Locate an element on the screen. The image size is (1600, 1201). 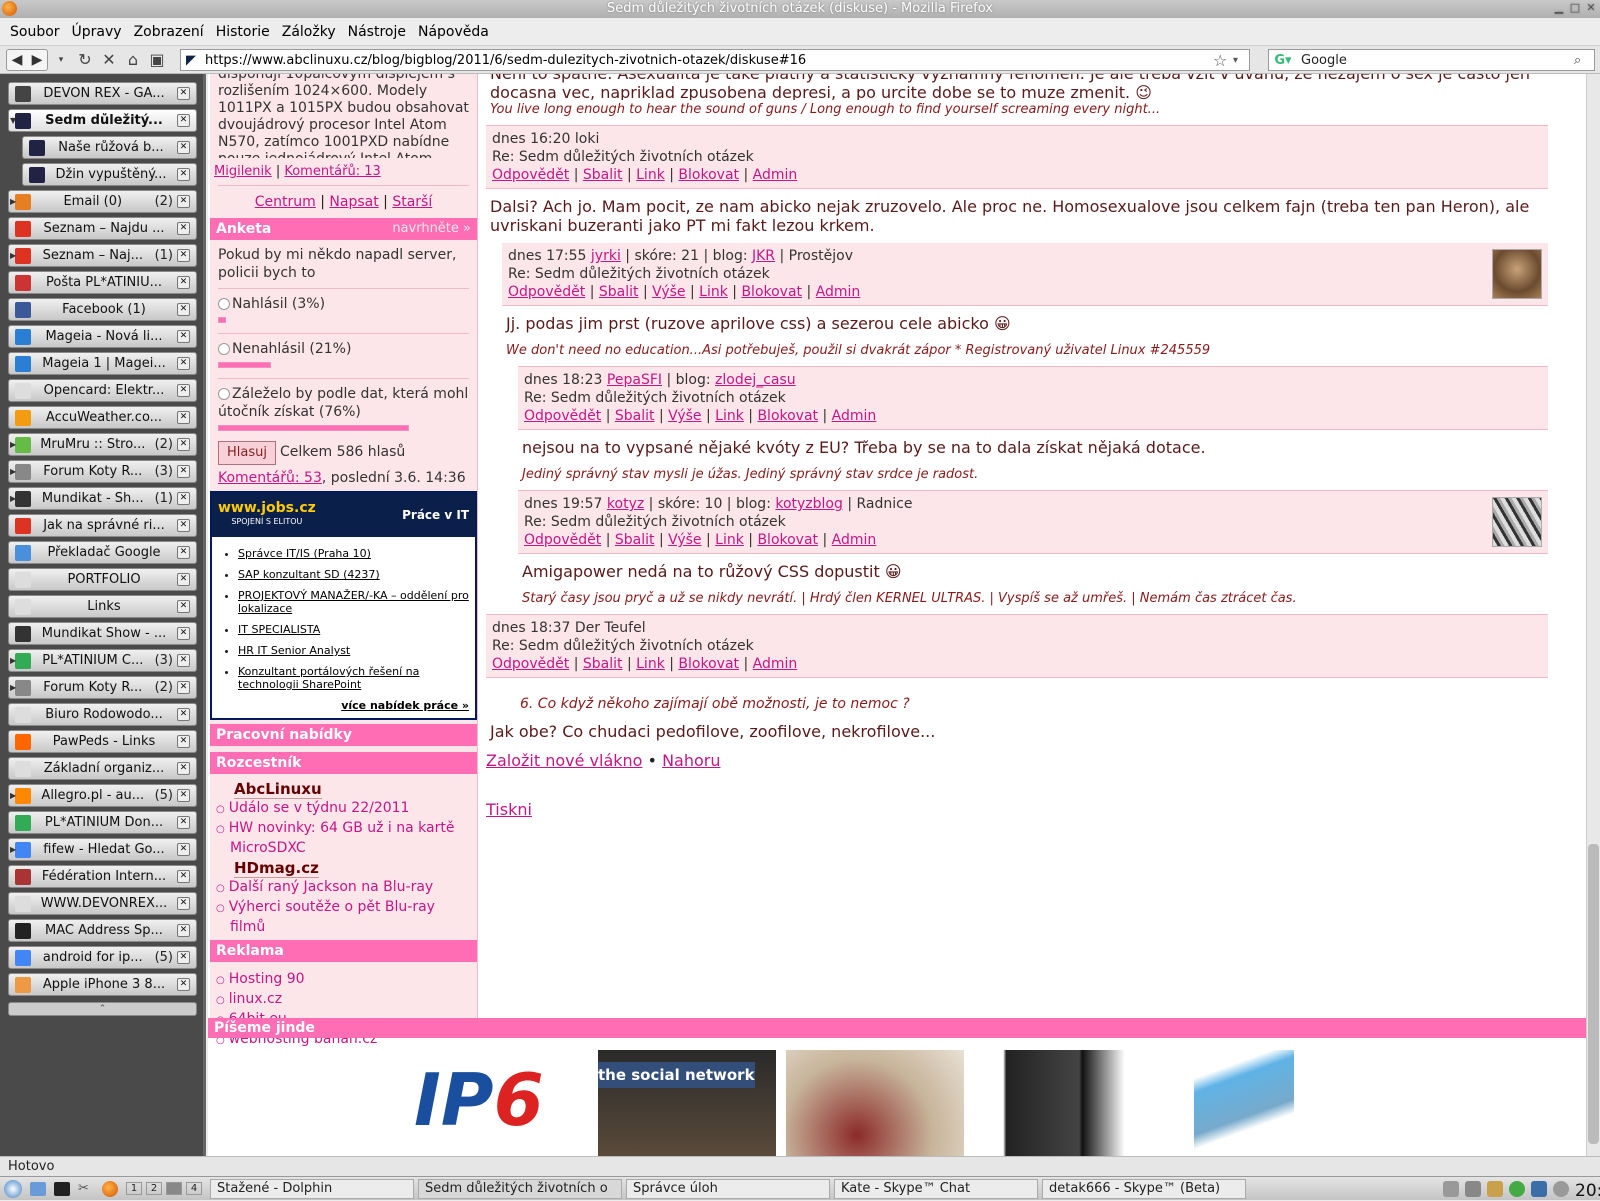
job-item: SAP konzultant SD (4237) is located at coordinates (353, 574).